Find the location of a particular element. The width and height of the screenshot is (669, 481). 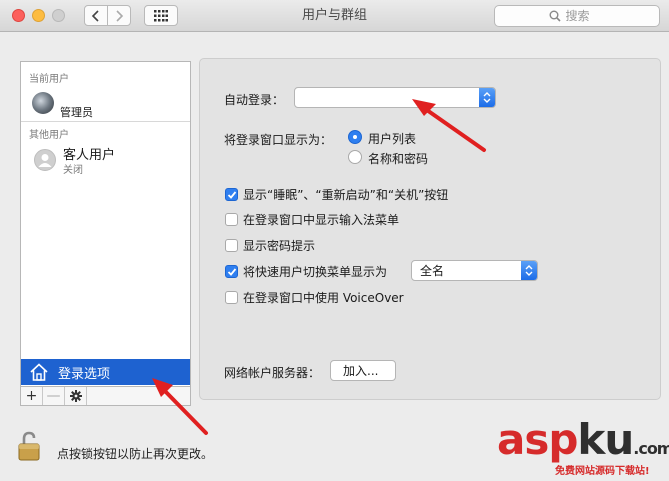

search-field is located at coordinates (577, 16).